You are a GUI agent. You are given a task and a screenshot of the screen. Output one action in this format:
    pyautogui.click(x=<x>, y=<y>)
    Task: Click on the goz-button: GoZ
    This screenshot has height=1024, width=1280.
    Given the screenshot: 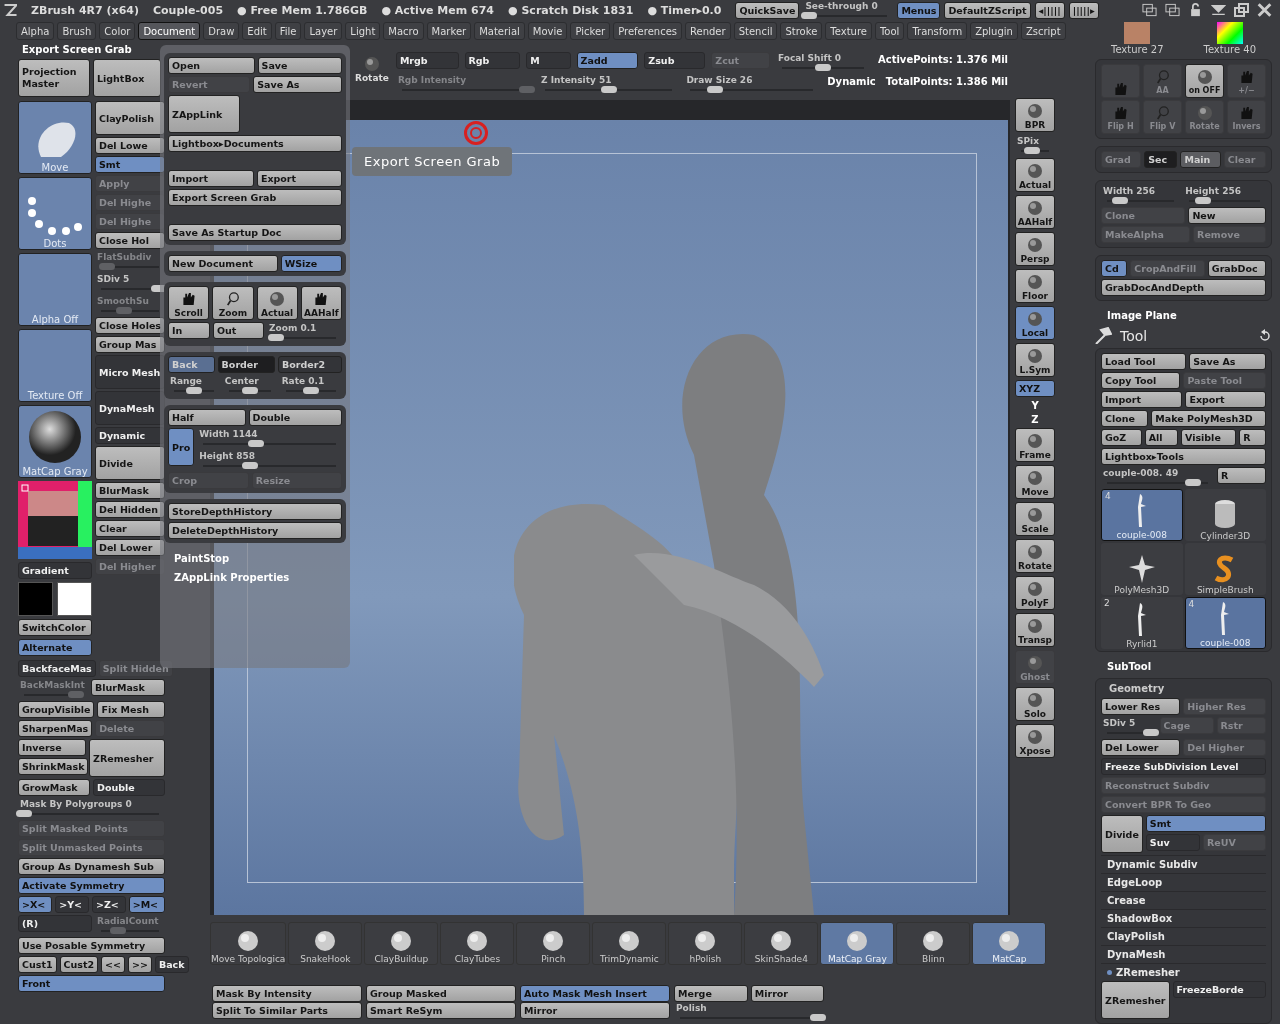 What is the action you would take?
    pyautogui.click(x=1121, y=437)
    